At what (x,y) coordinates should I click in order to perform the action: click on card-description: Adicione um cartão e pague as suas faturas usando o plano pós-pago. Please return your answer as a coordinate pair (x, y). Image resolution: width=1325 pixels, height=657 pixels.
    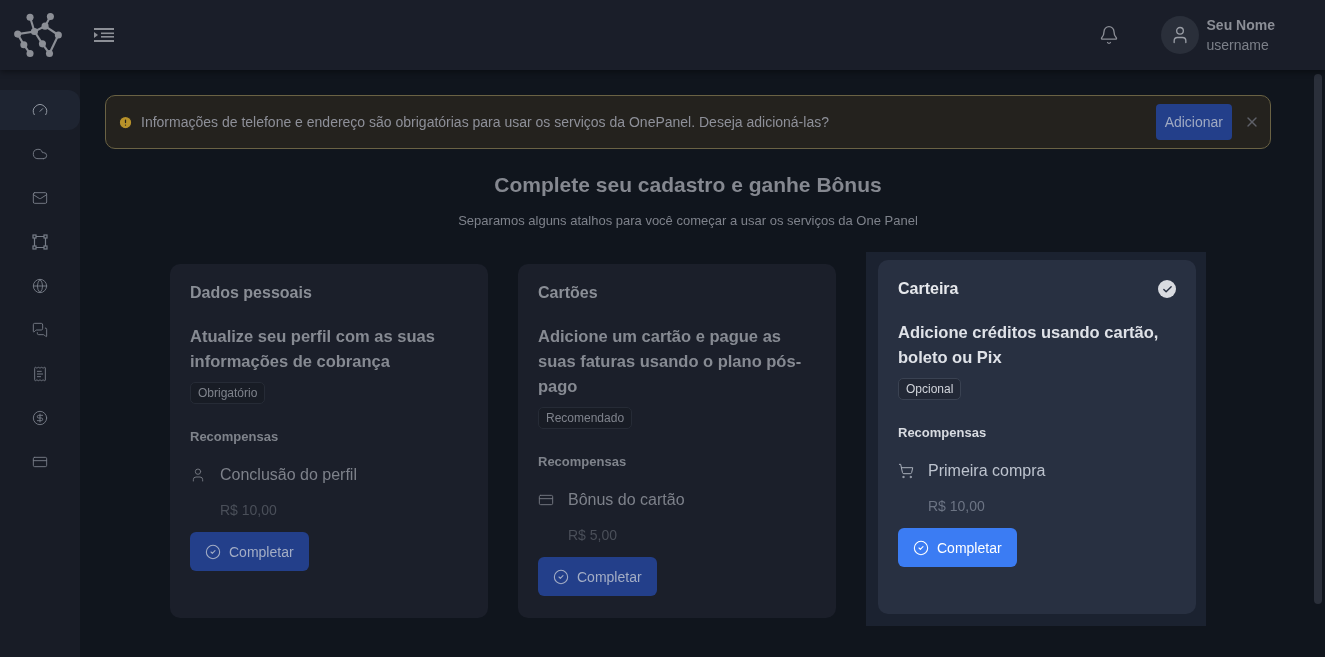
    Looking at the image, I should click on (670, 361).